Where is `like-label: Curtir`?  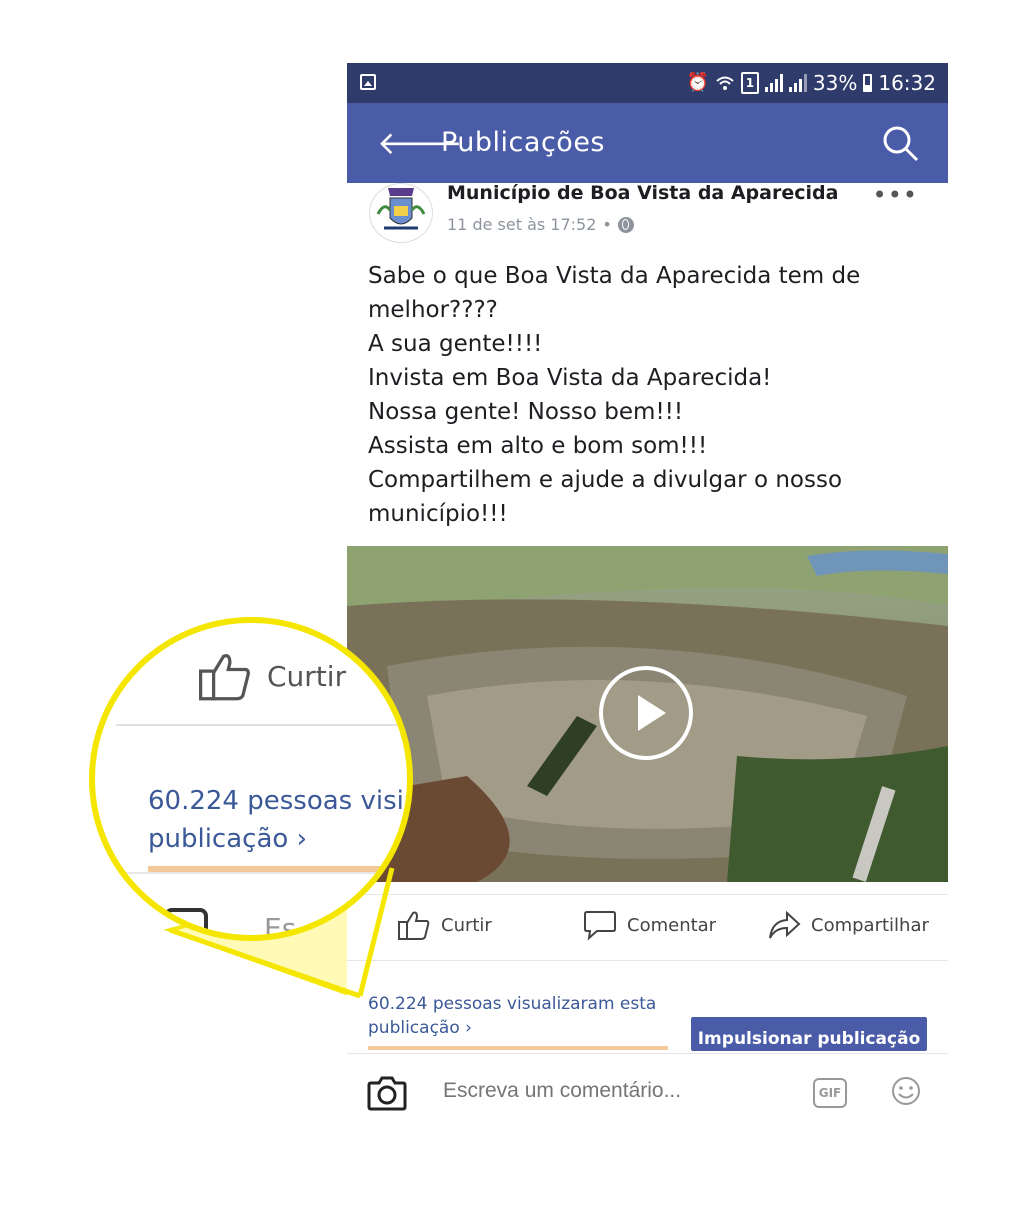 like-label: Curtir is located at coordinates (466, 925).